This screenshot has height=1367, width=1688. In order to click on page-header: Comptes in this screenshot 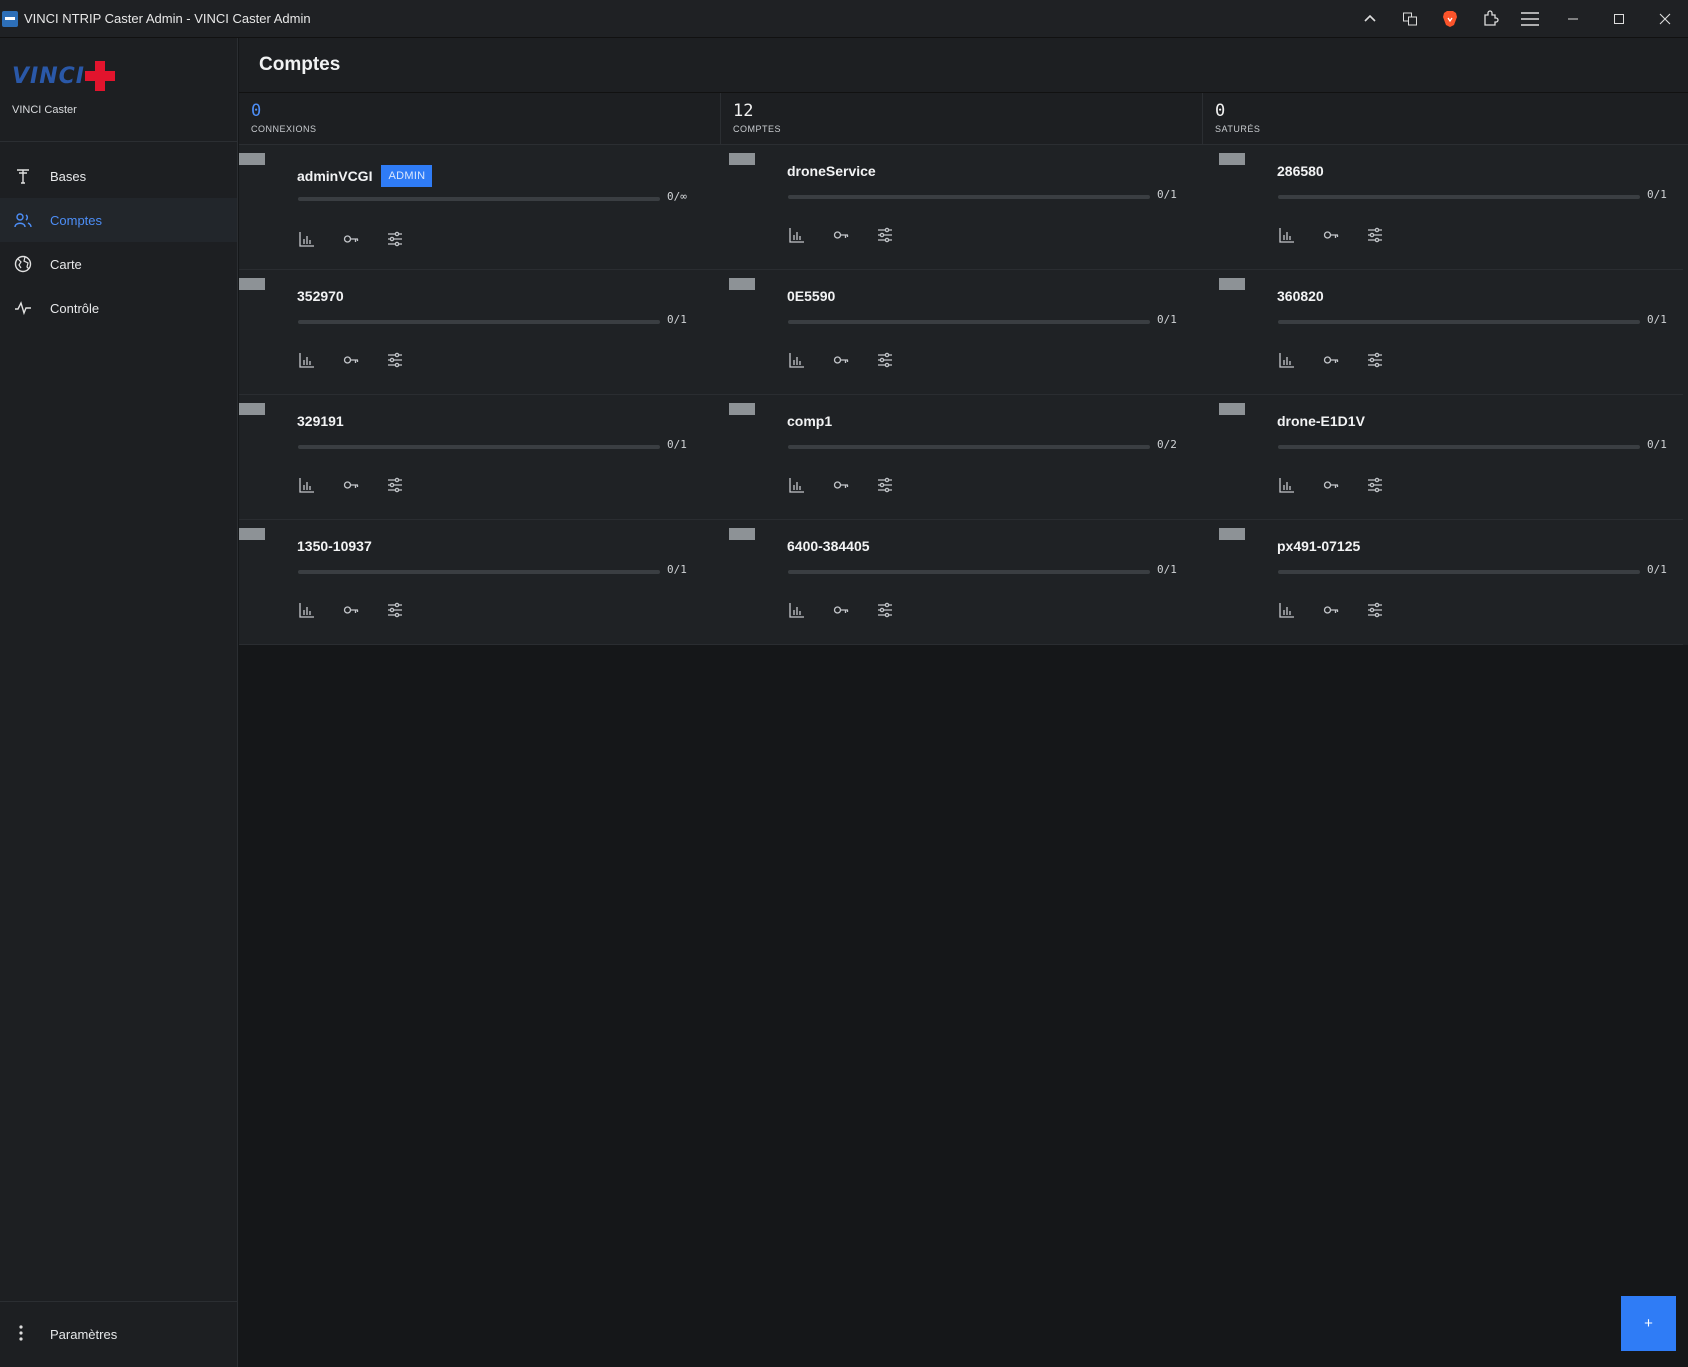, I will do `click(963, 65)`.